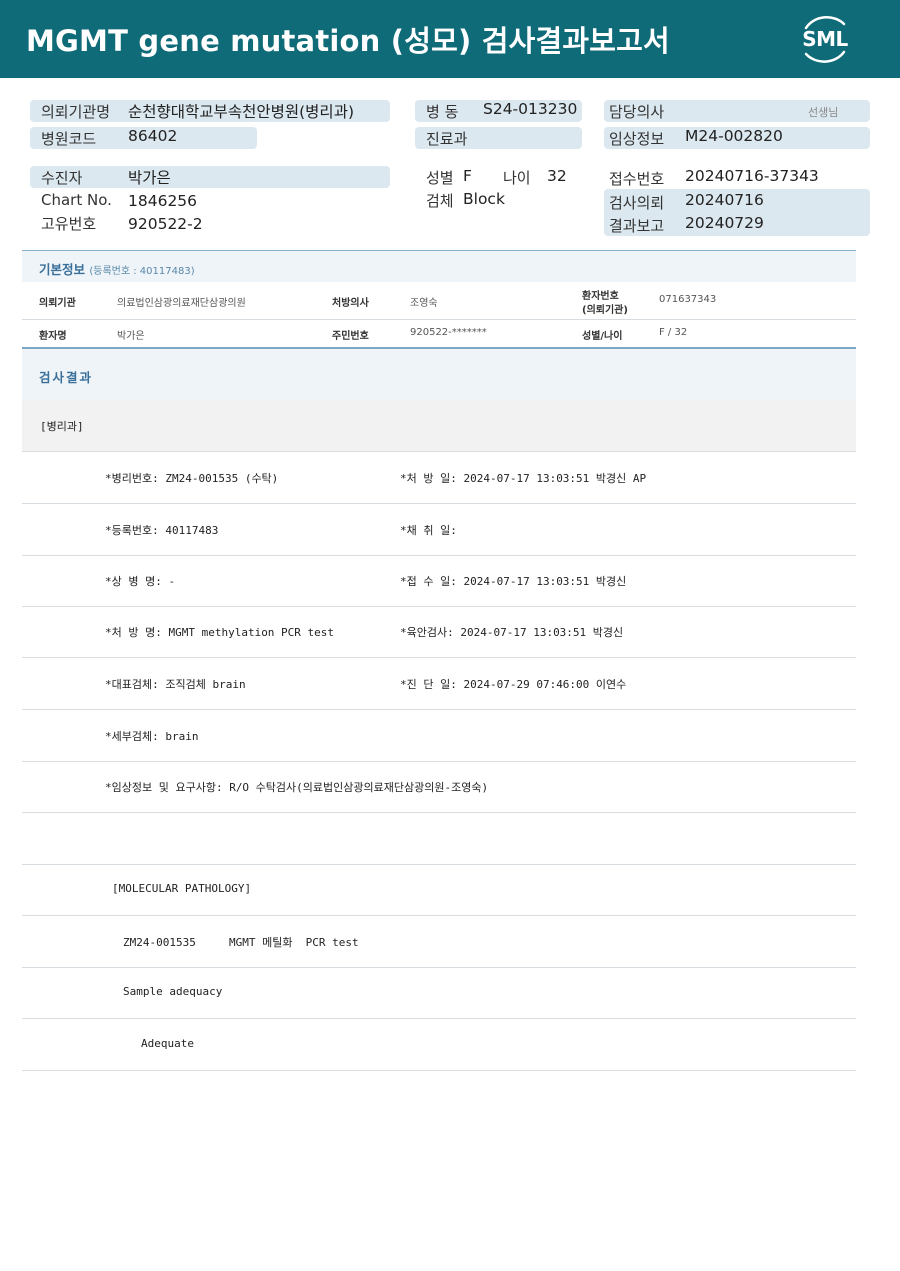 This screenshot has width=900, height=1271. I want to click on result-dept-row: [병리과], so click(439, 426).